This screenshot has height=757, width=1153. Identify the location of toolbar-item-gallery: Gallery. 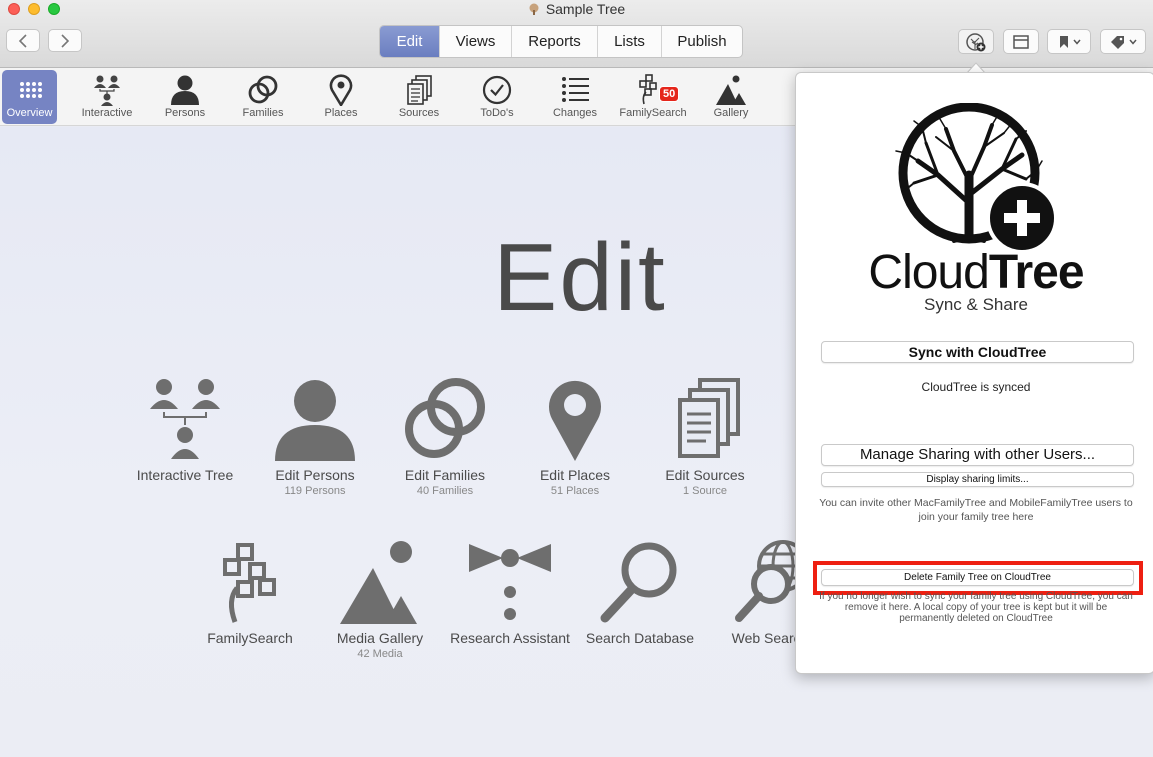
(731, 97).